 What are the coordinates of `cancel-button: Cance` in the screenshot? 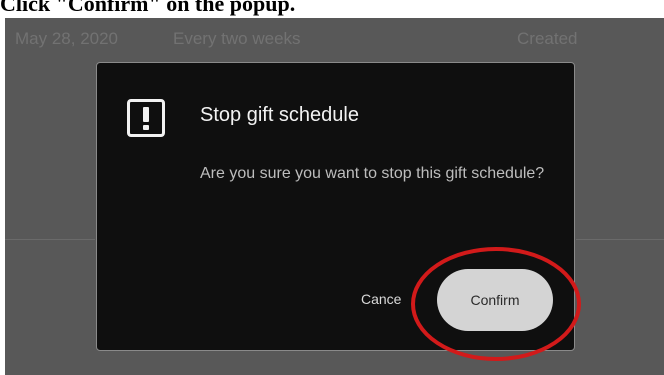 It's located at (381, 299).